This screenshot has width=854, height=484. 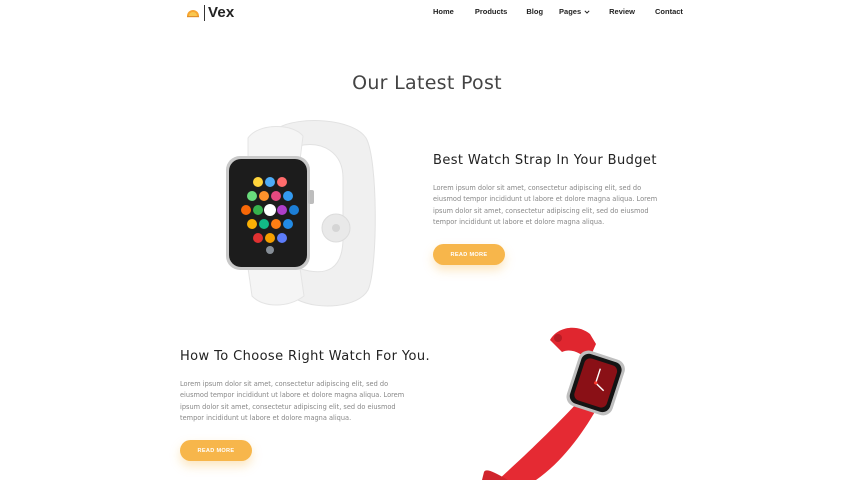 I want to click on brand-logo: Vex, so click(x=210, y=12).